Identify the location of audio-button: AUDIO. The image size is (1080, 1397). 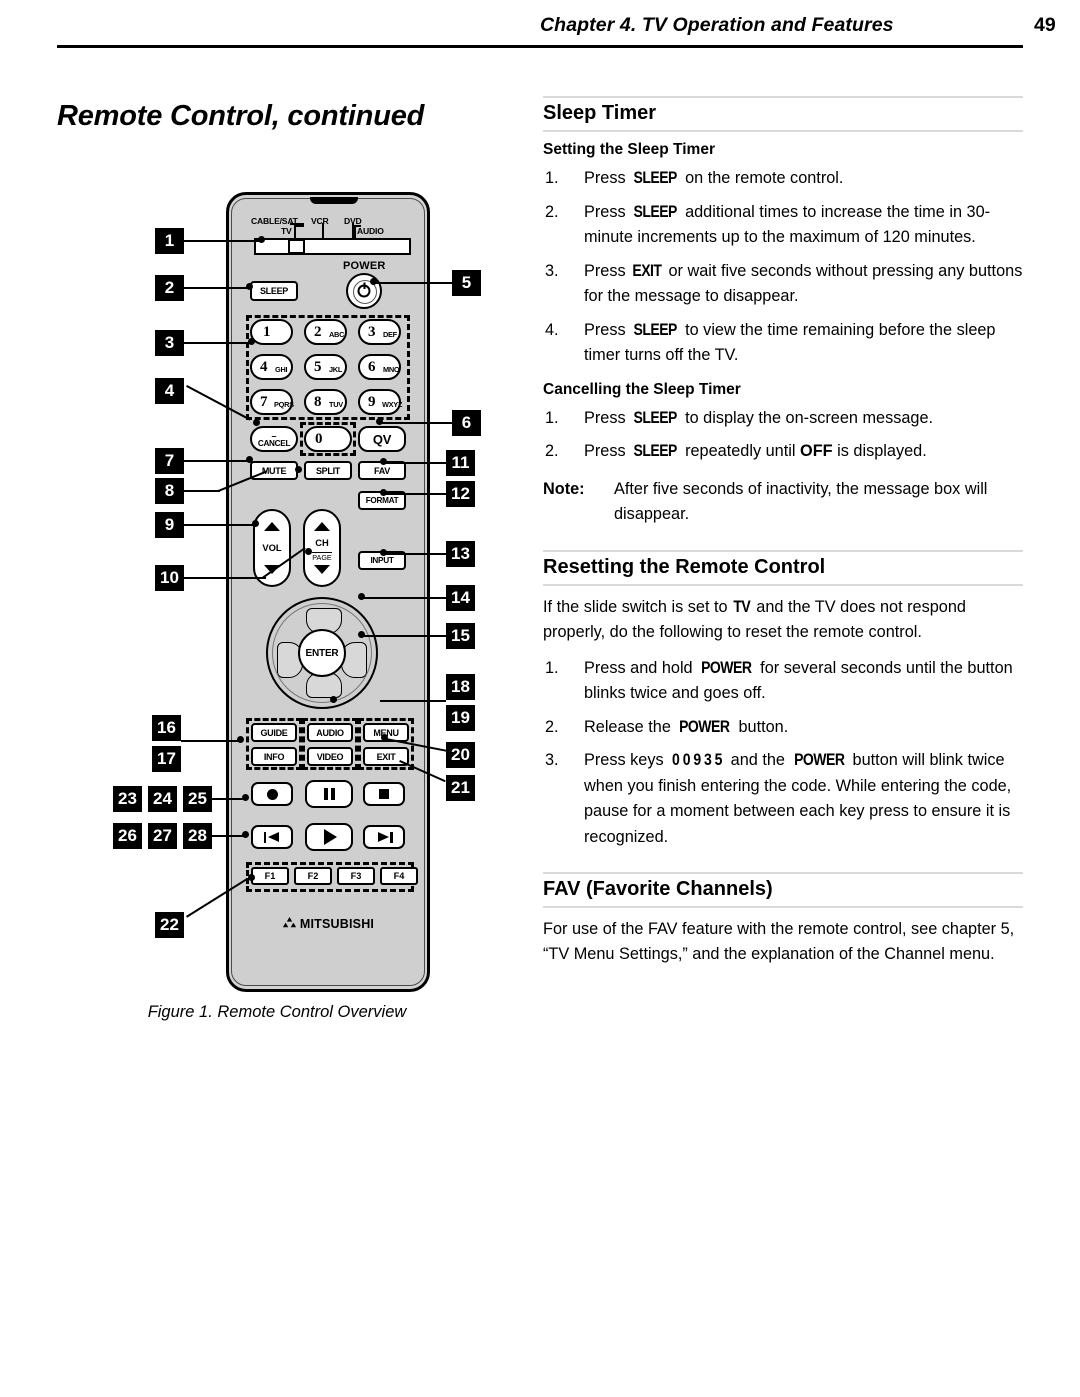
(330, 732).